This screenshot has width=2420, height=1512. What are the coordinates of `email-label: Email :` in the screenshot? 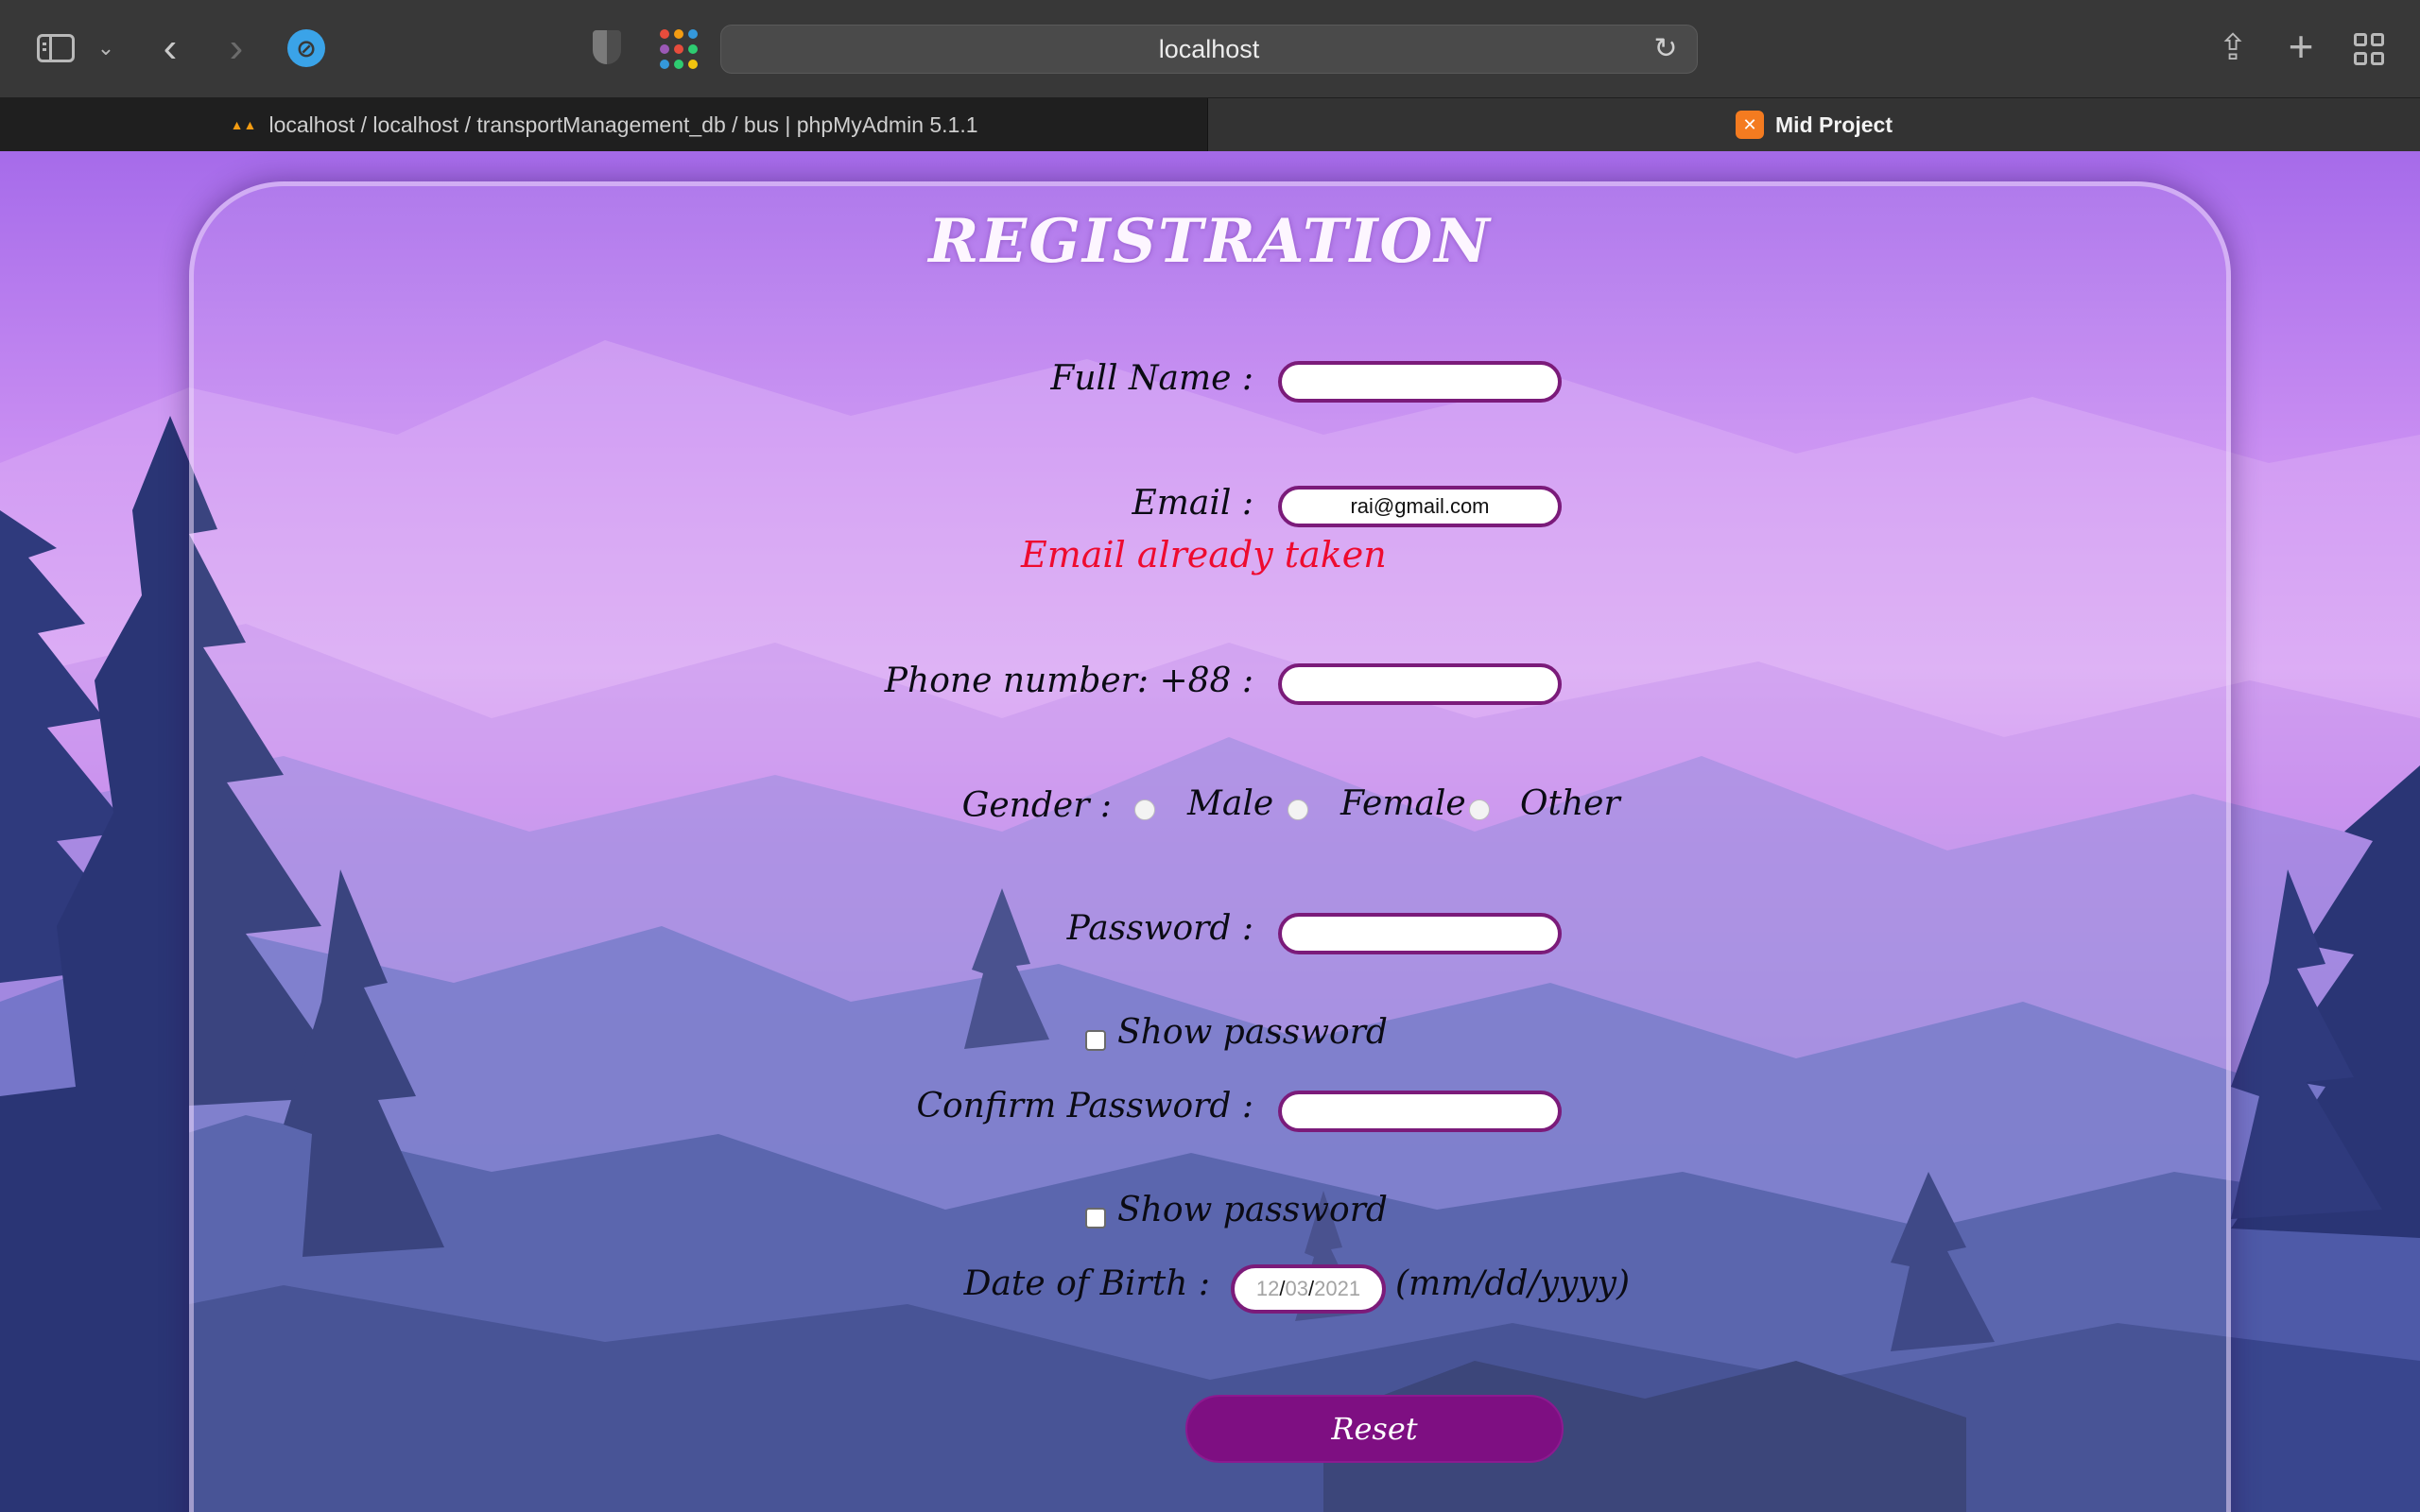 It's located at (1192, 503).